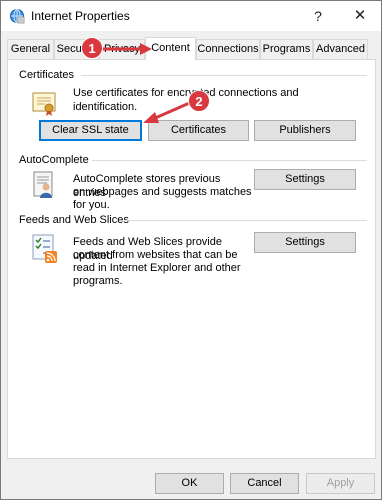  What do you see at coordinates (340, 483) in the screenshot?
I see `apply-button: Apply` at bounding box center [340, 483].